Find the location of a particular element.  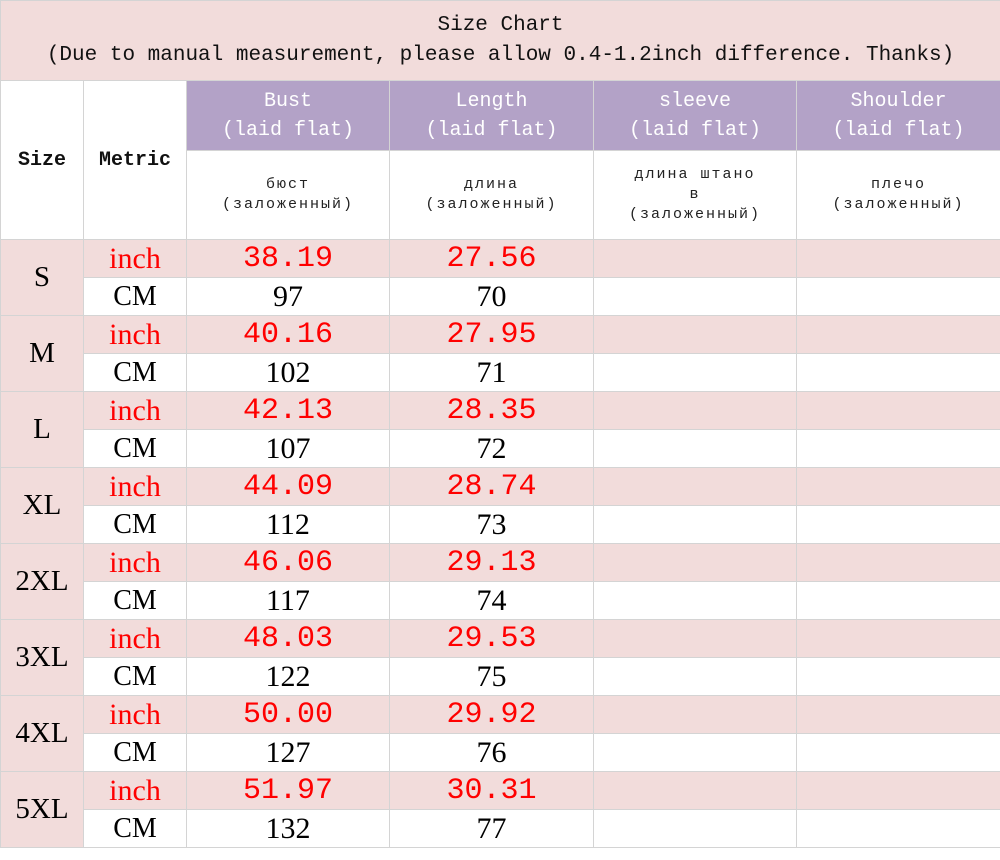

size-row-cm: CM 132 77 is located at coordinates (500, 828).